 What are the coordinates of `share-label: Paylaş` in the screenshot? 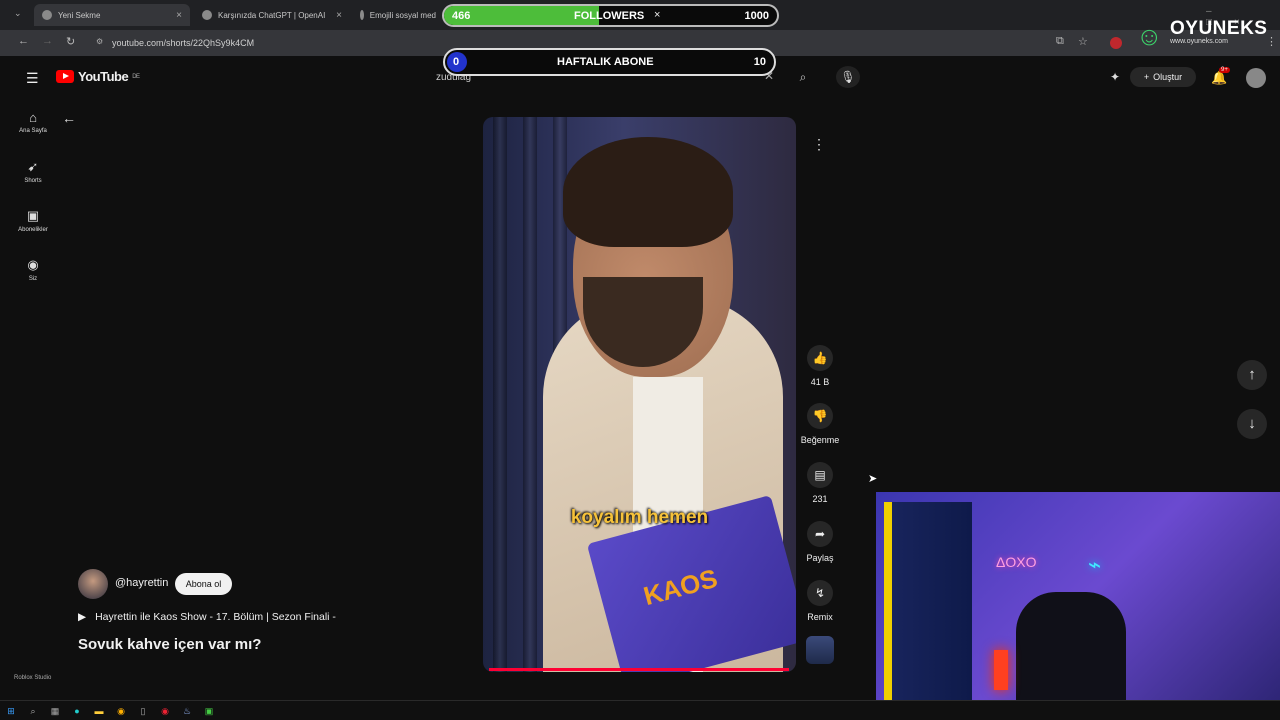 It's located at (820, 558).